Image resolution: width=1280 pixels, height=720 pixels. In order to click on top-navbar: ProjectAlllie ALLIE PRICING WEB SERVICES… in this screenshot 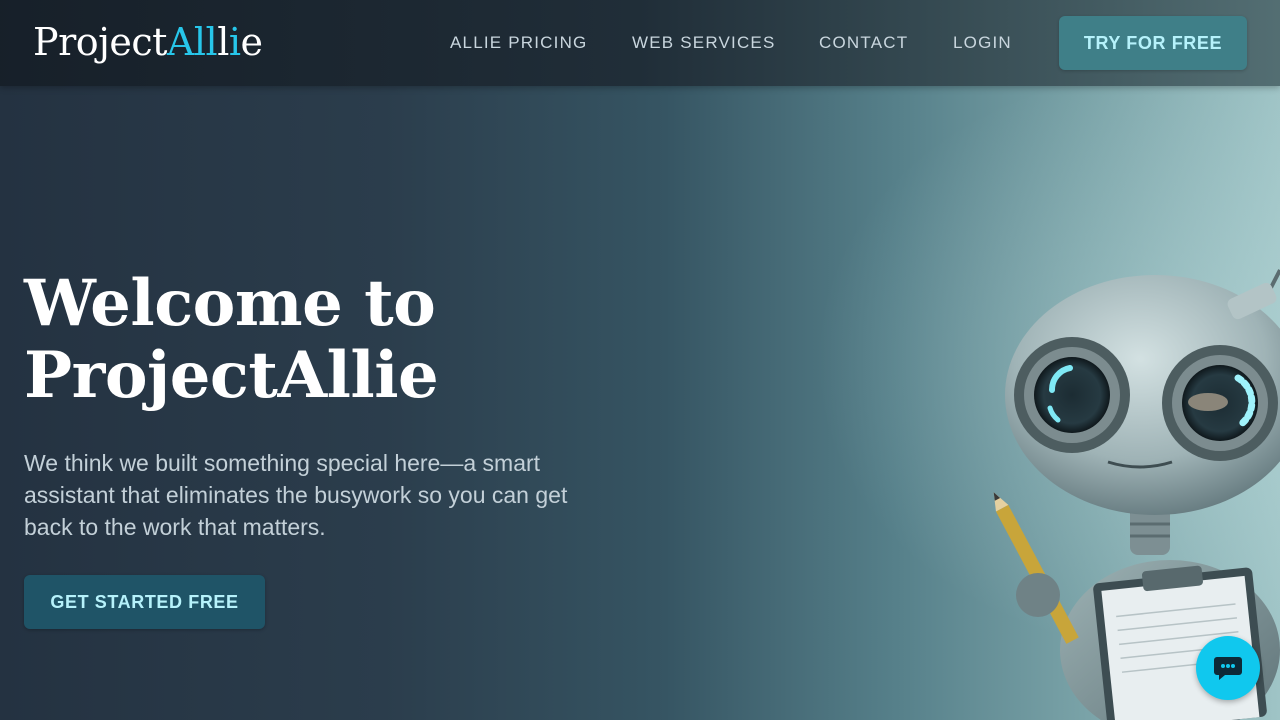, I will do `click(640, 43)`.